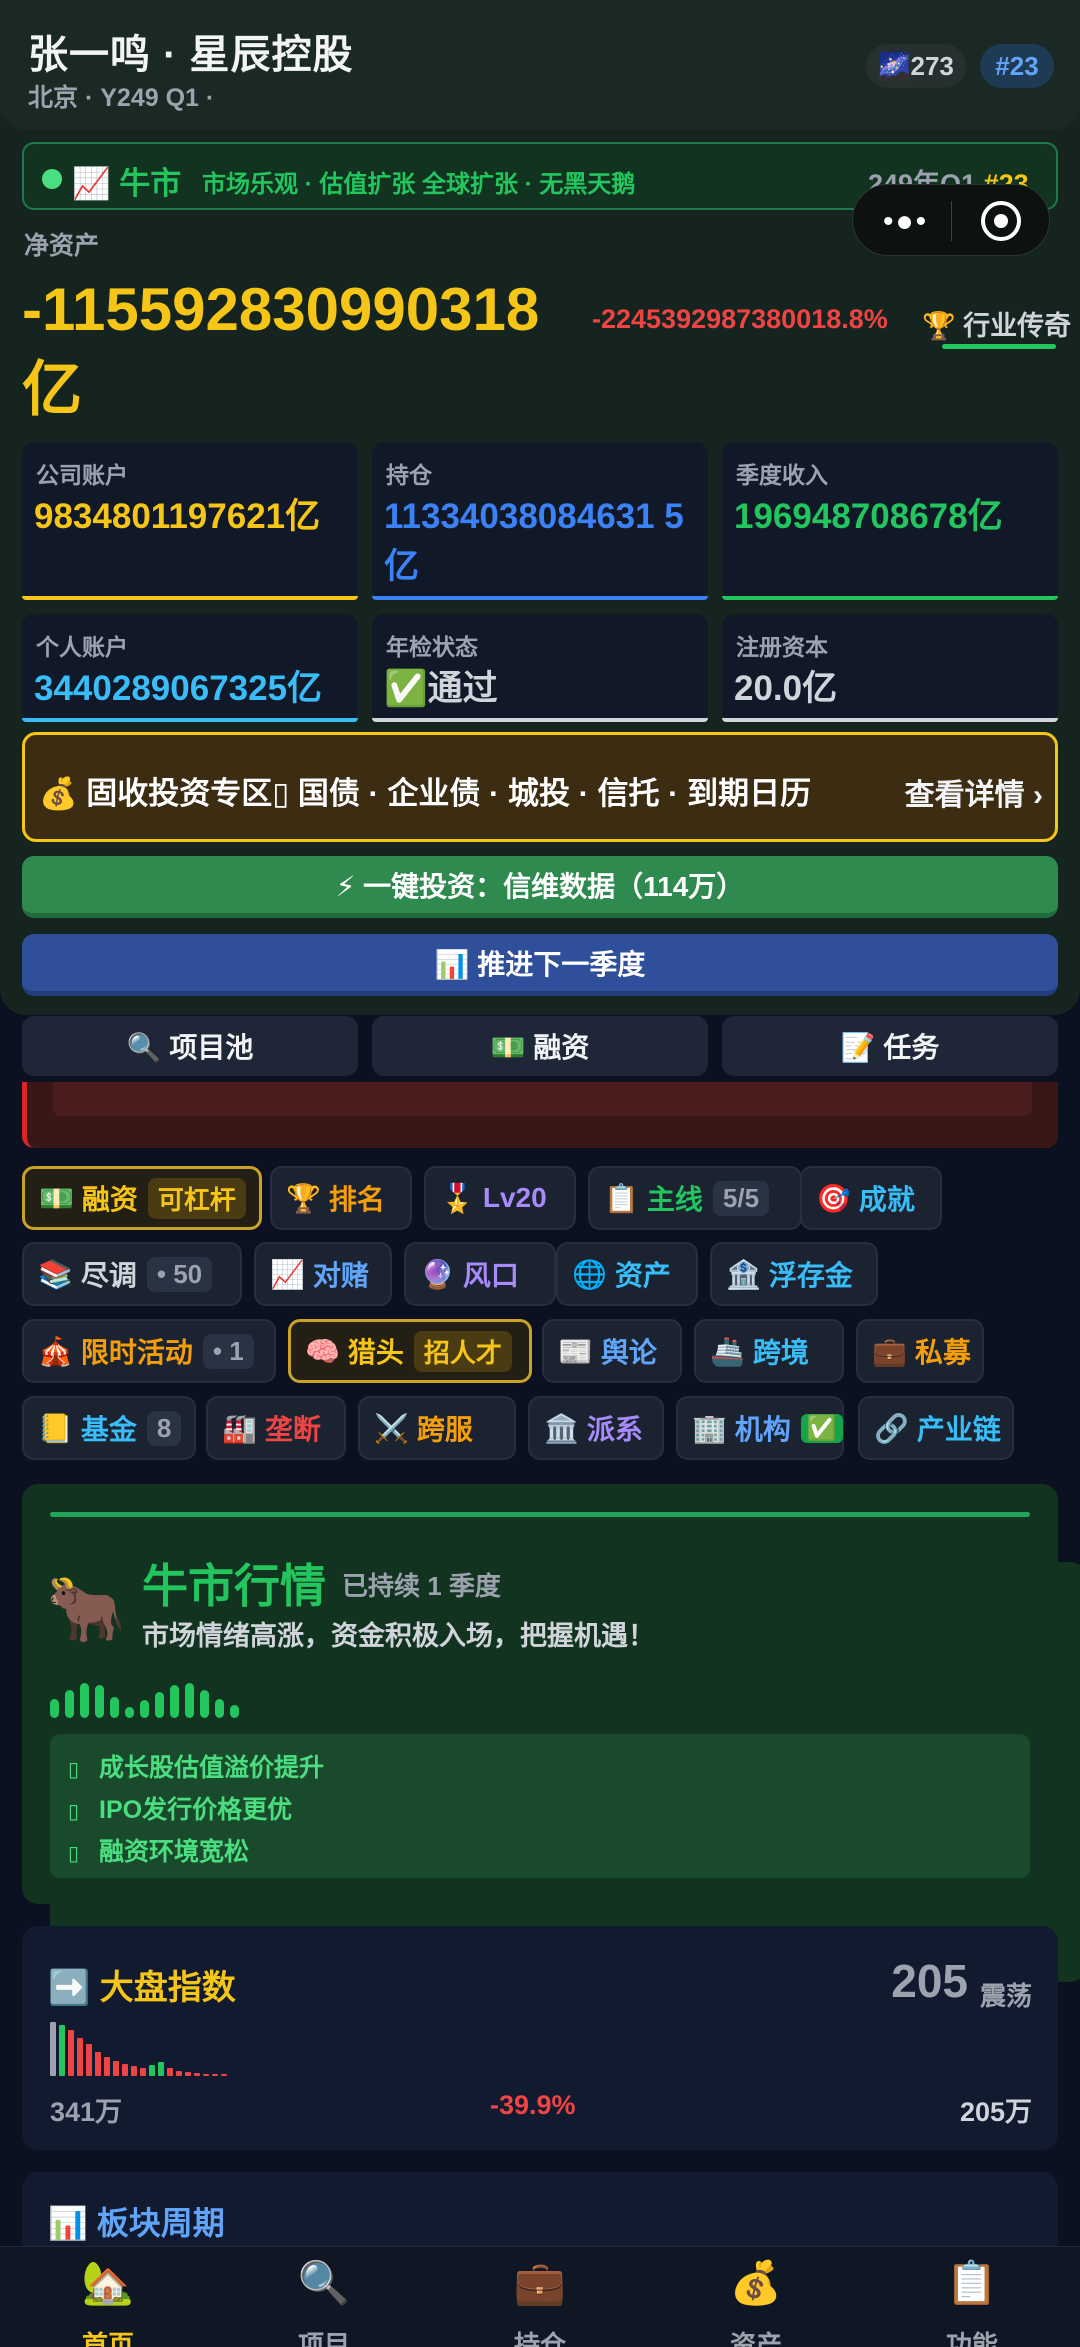 The height and width of the screenshot is (2347, 1080). What do you see at coordinates (514, 1197) in the screenshot?
I see `chip-label: Lv20` at bounding box center [514, 1197].